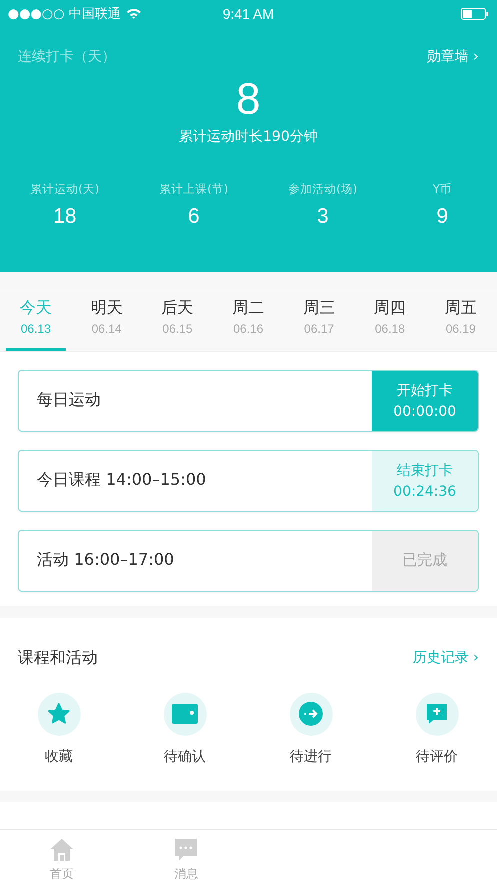 The image size is (497, 883). Describe the element at coordinates (69, 401) in the screenshot. I see `task-title: 每日运动` at that location.